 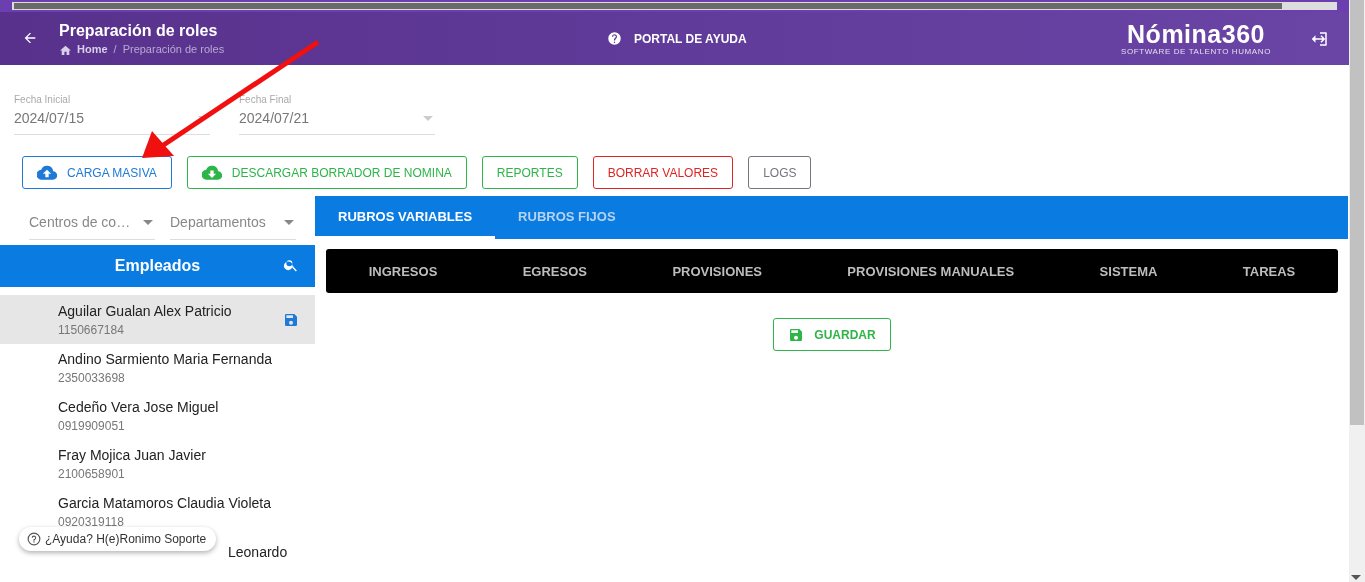 I want to click on subtab: PROVISIONES MANUALES, so click(x=931, y=271).